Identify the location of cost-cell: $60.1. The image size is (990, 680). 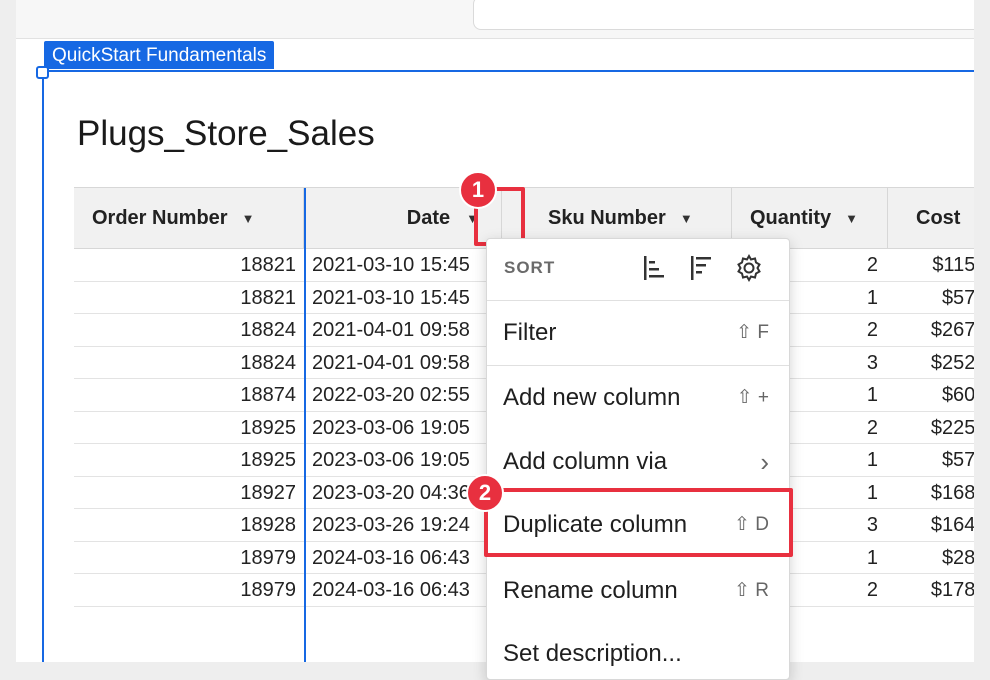
(957, 395).